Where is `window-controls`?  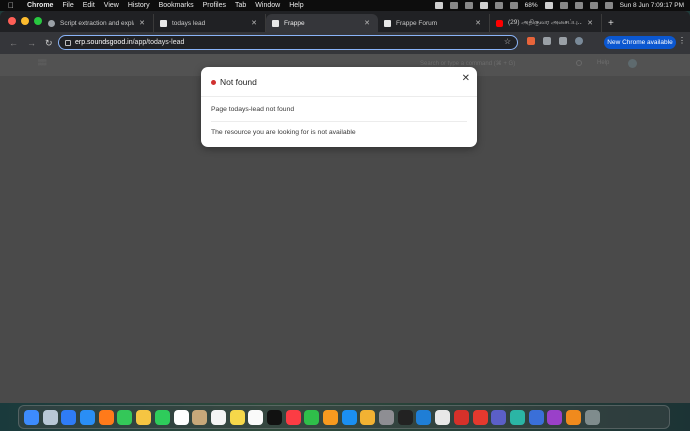 window-controls is located at coordinates (25, 21).